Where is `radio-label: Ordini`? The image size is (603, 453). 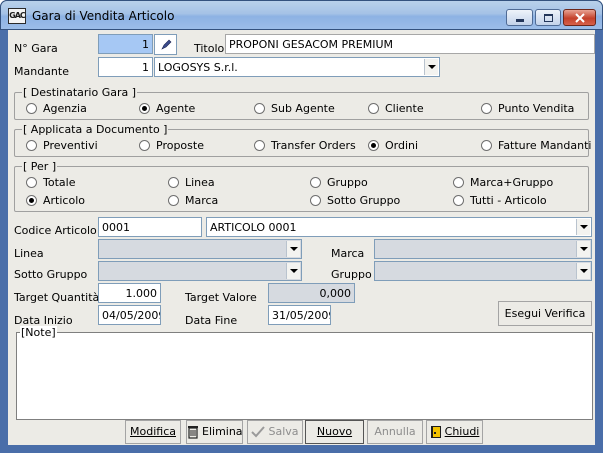
radio-label: Ordini is located at coordinates (402, 145).